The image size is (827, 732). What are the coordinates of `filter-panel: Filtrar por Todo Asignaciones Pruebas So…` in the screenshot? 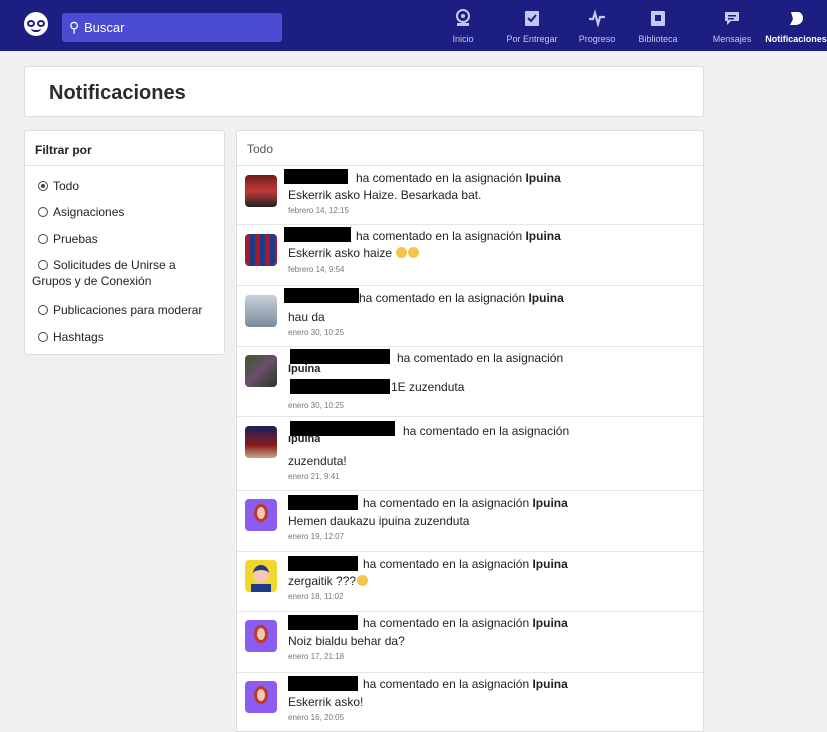 It's located at (124, 242).